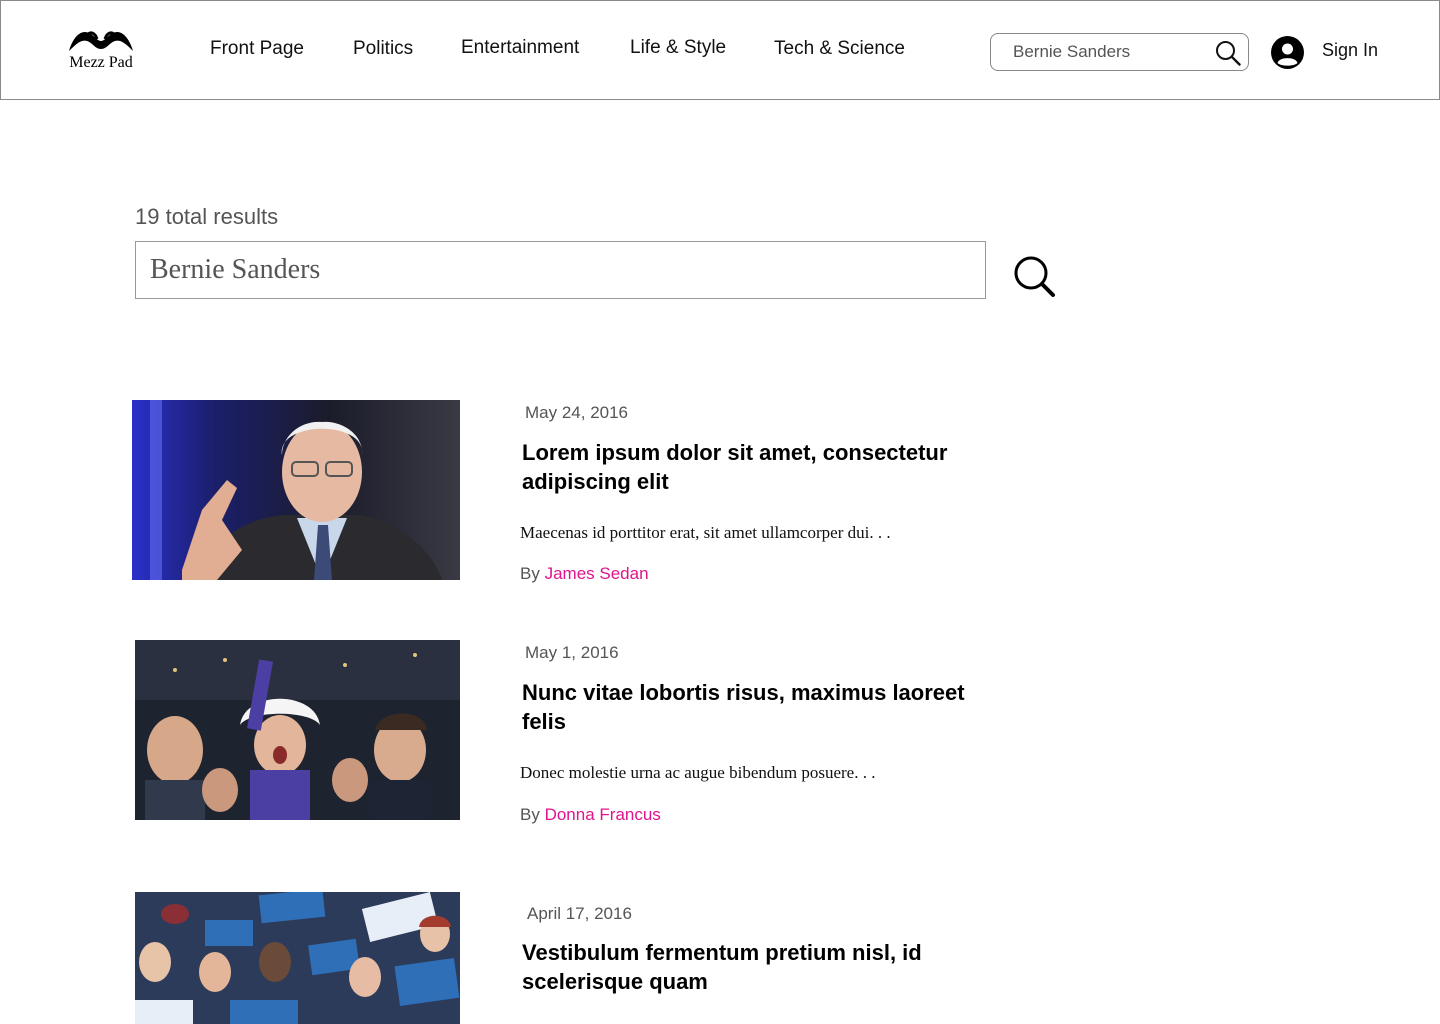 This screenshot has height=1024, width=1440. I want to click on main-search-input, so click(560, 270).